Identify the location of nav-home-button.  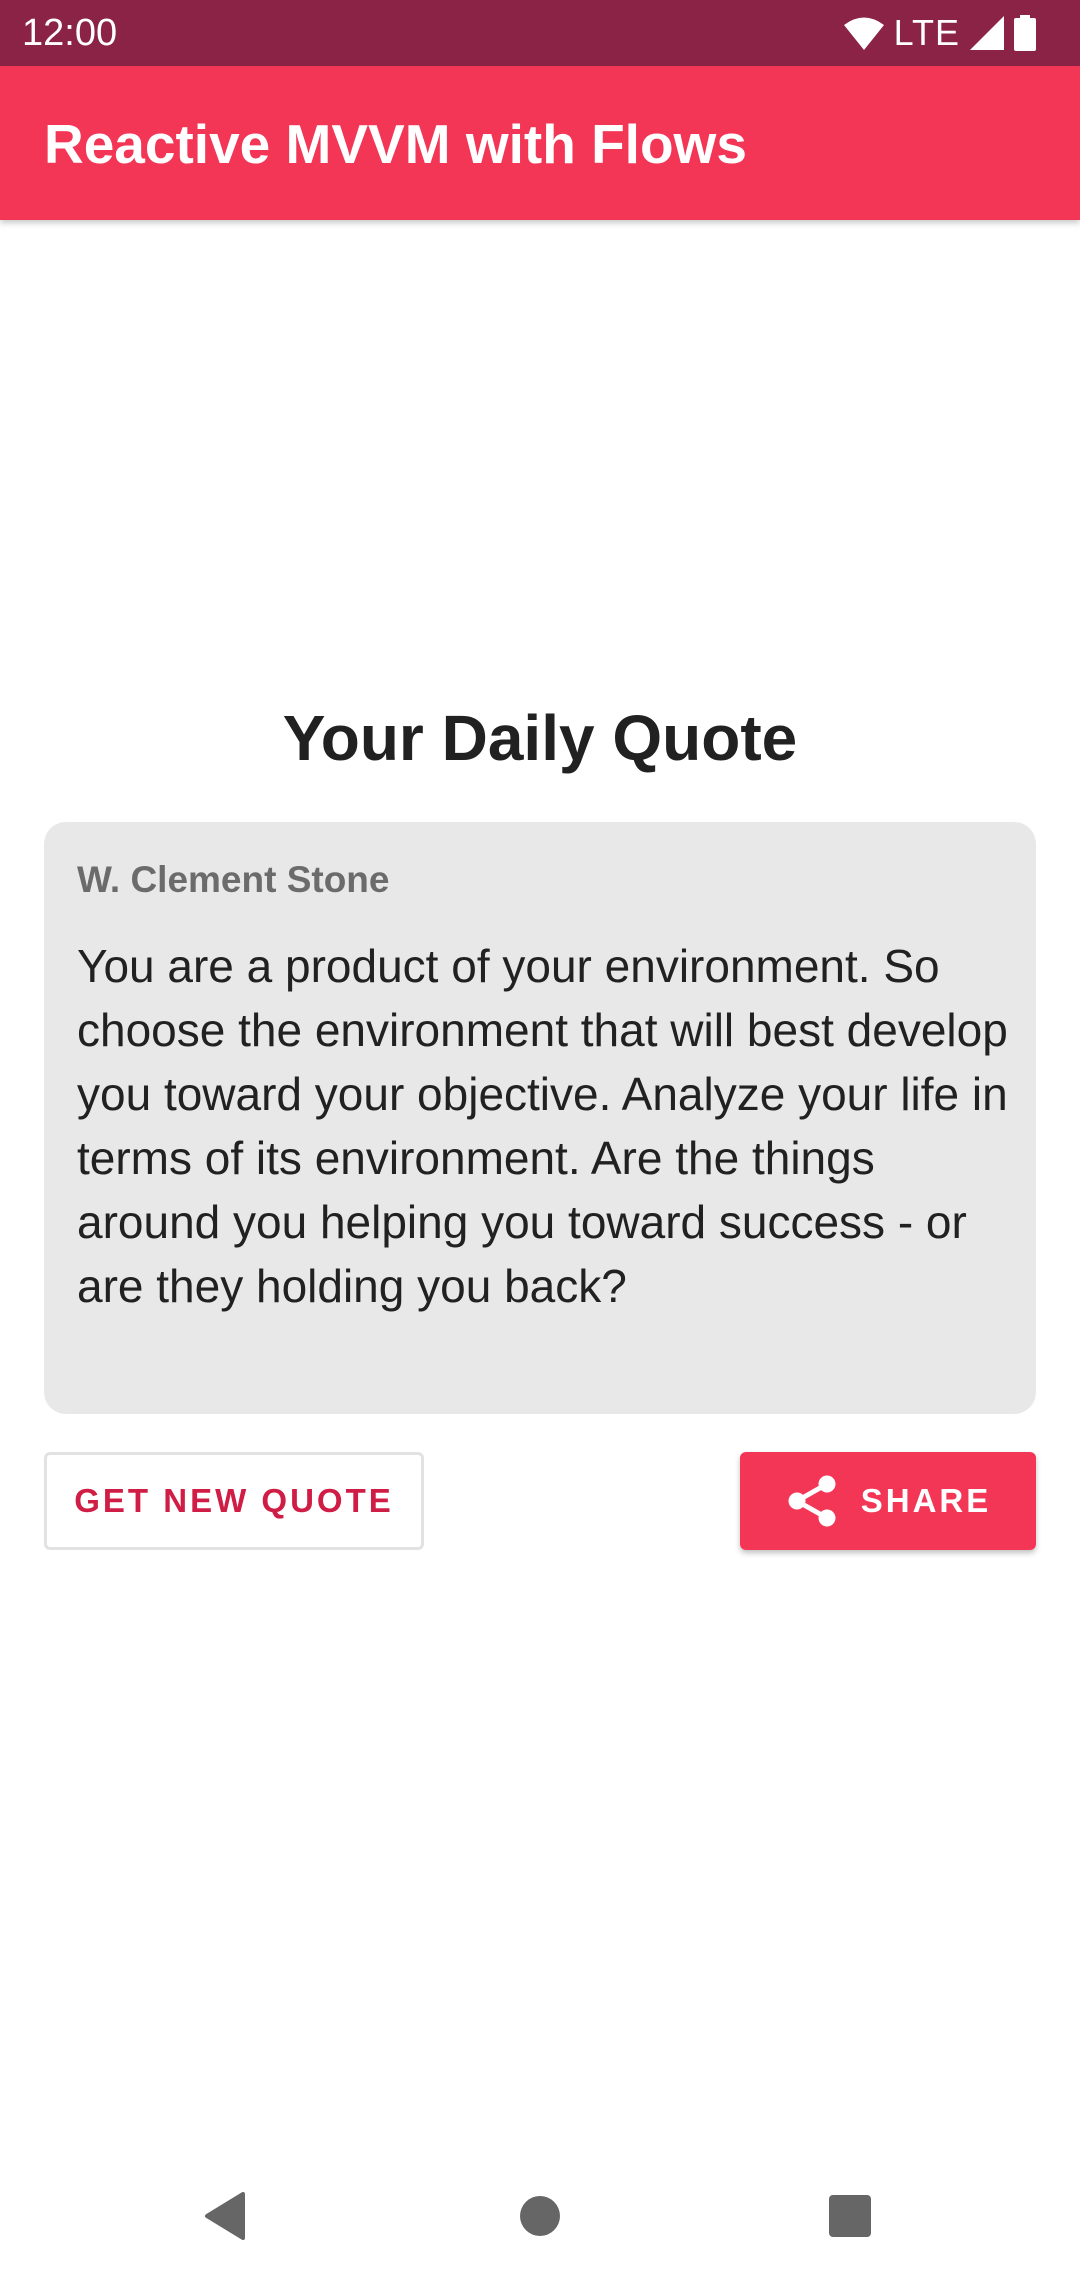
(540, 2216).